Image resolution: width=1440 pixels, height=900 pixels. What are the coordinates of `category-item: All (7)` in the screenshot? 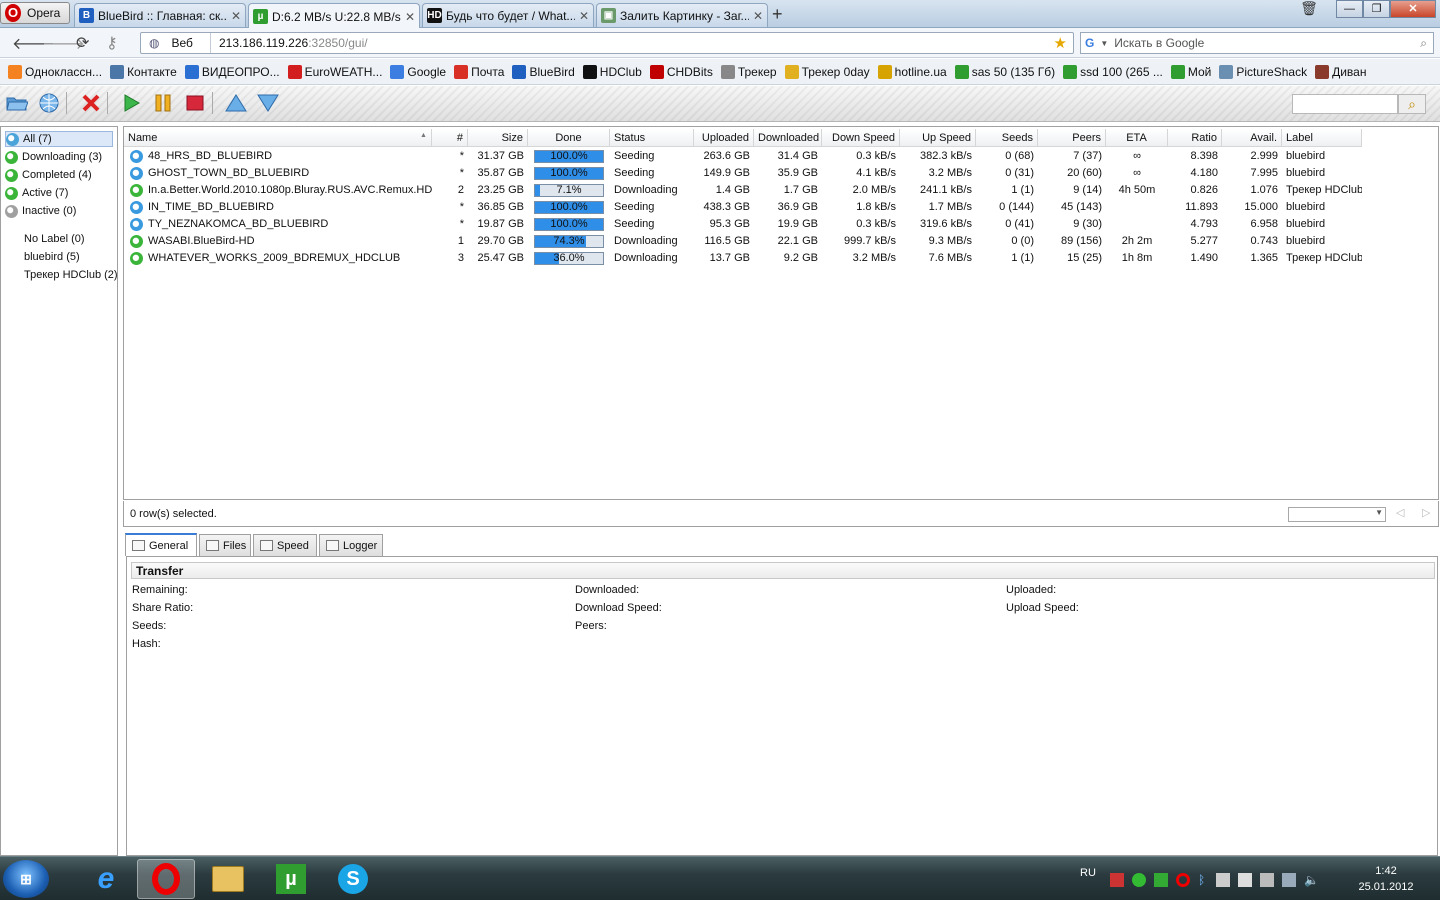 It's located at (59, 139).